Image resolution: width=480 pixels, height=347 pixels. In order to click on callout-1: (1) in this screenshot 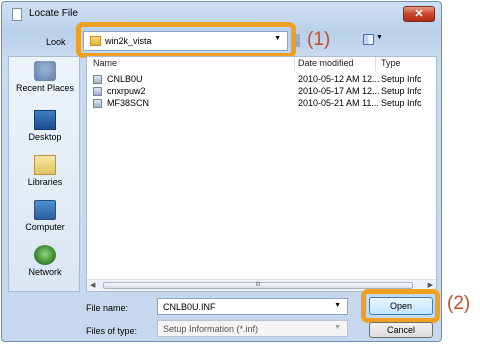, I will do `click(319, 39)`.